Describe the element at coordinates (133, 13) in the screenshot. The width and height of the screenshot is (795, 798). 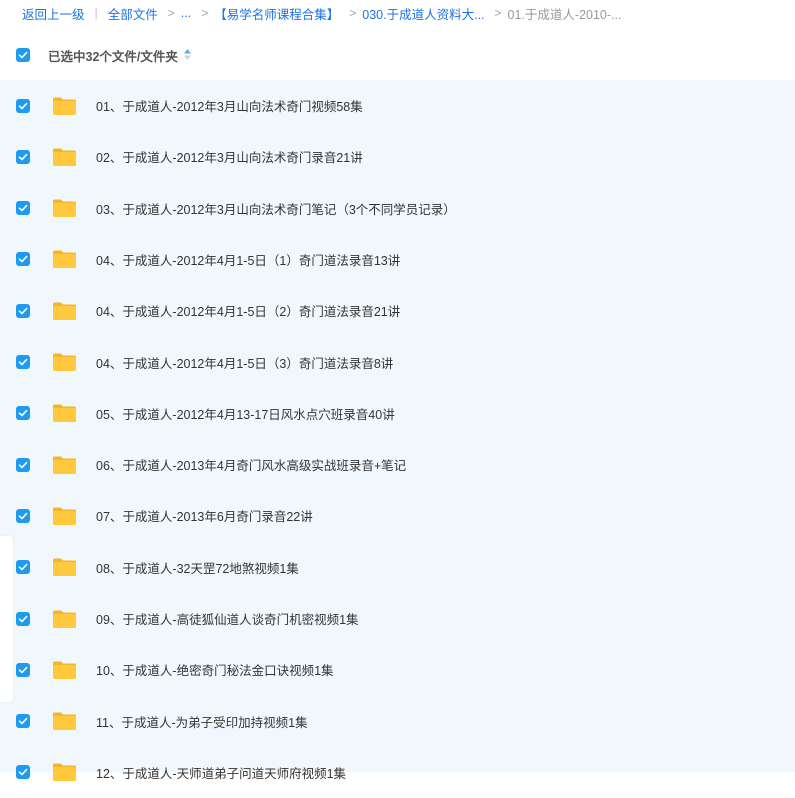
I see `all-files-link: 全部文件` at that location.